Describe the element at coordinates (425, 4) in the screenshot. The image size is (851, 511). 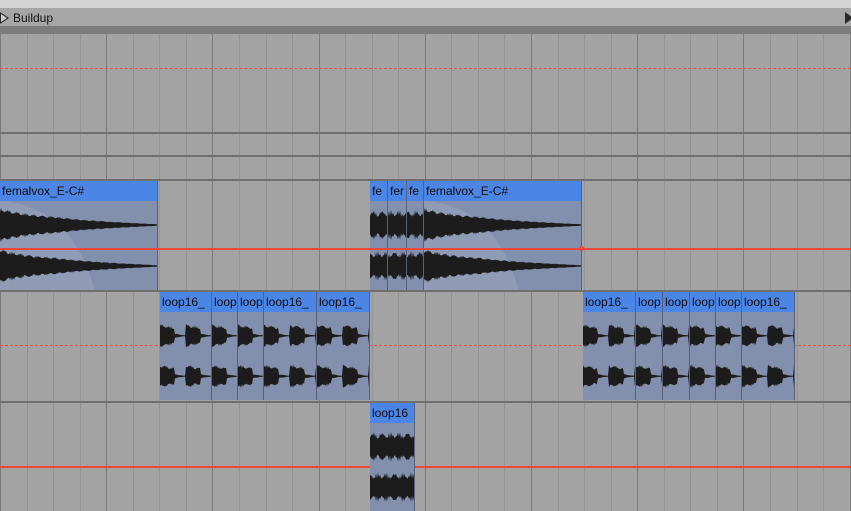
I see `top-border` at that location.